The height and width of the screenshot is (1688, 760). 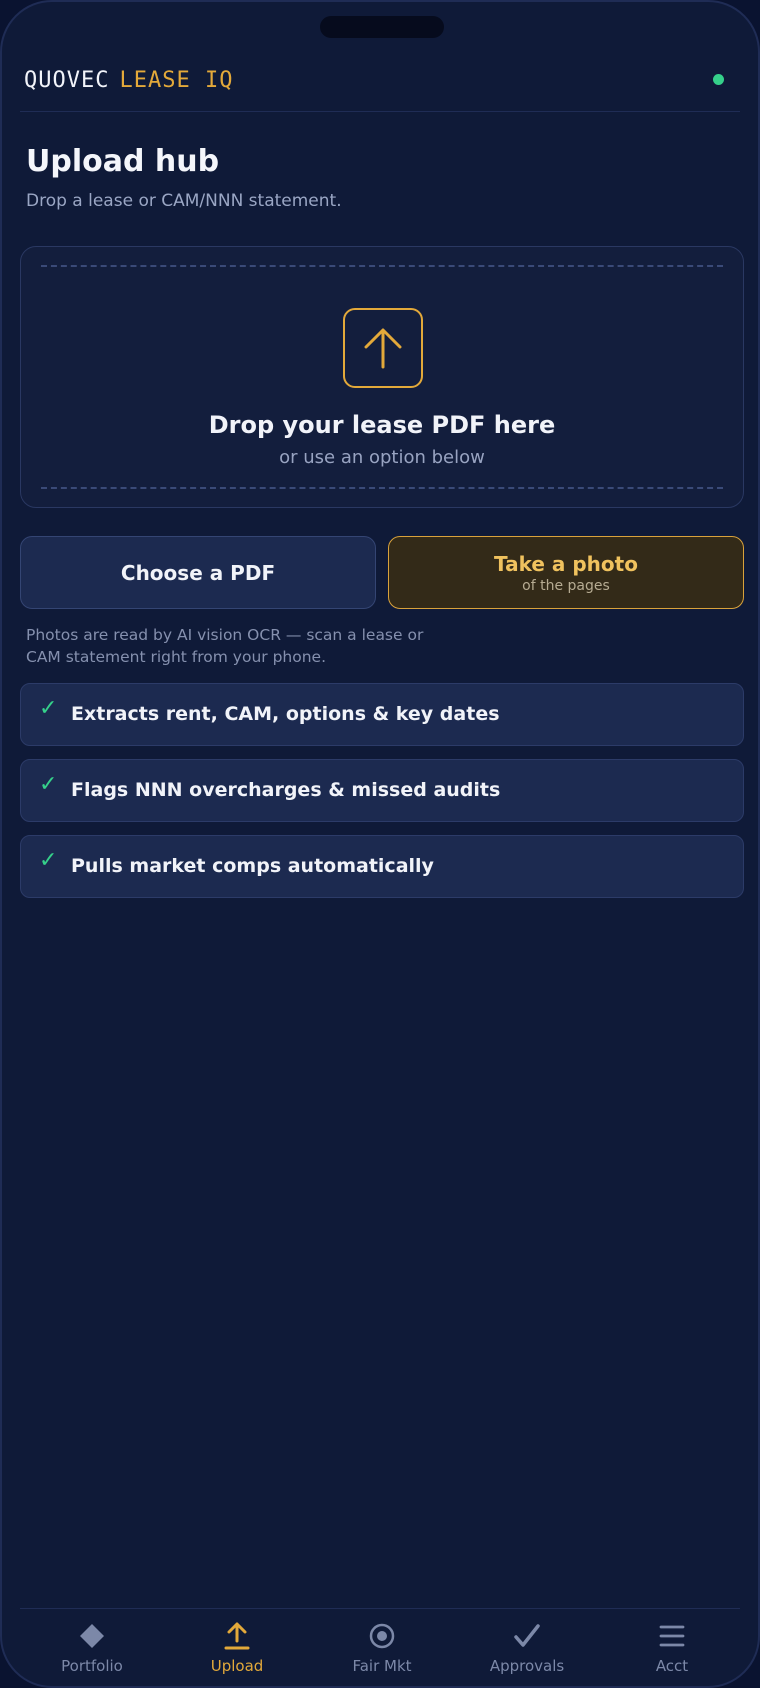 What do you see at coordinates (718, 79) in the screenshot?
I see `status-indicator` at bounding box center [718, 79].